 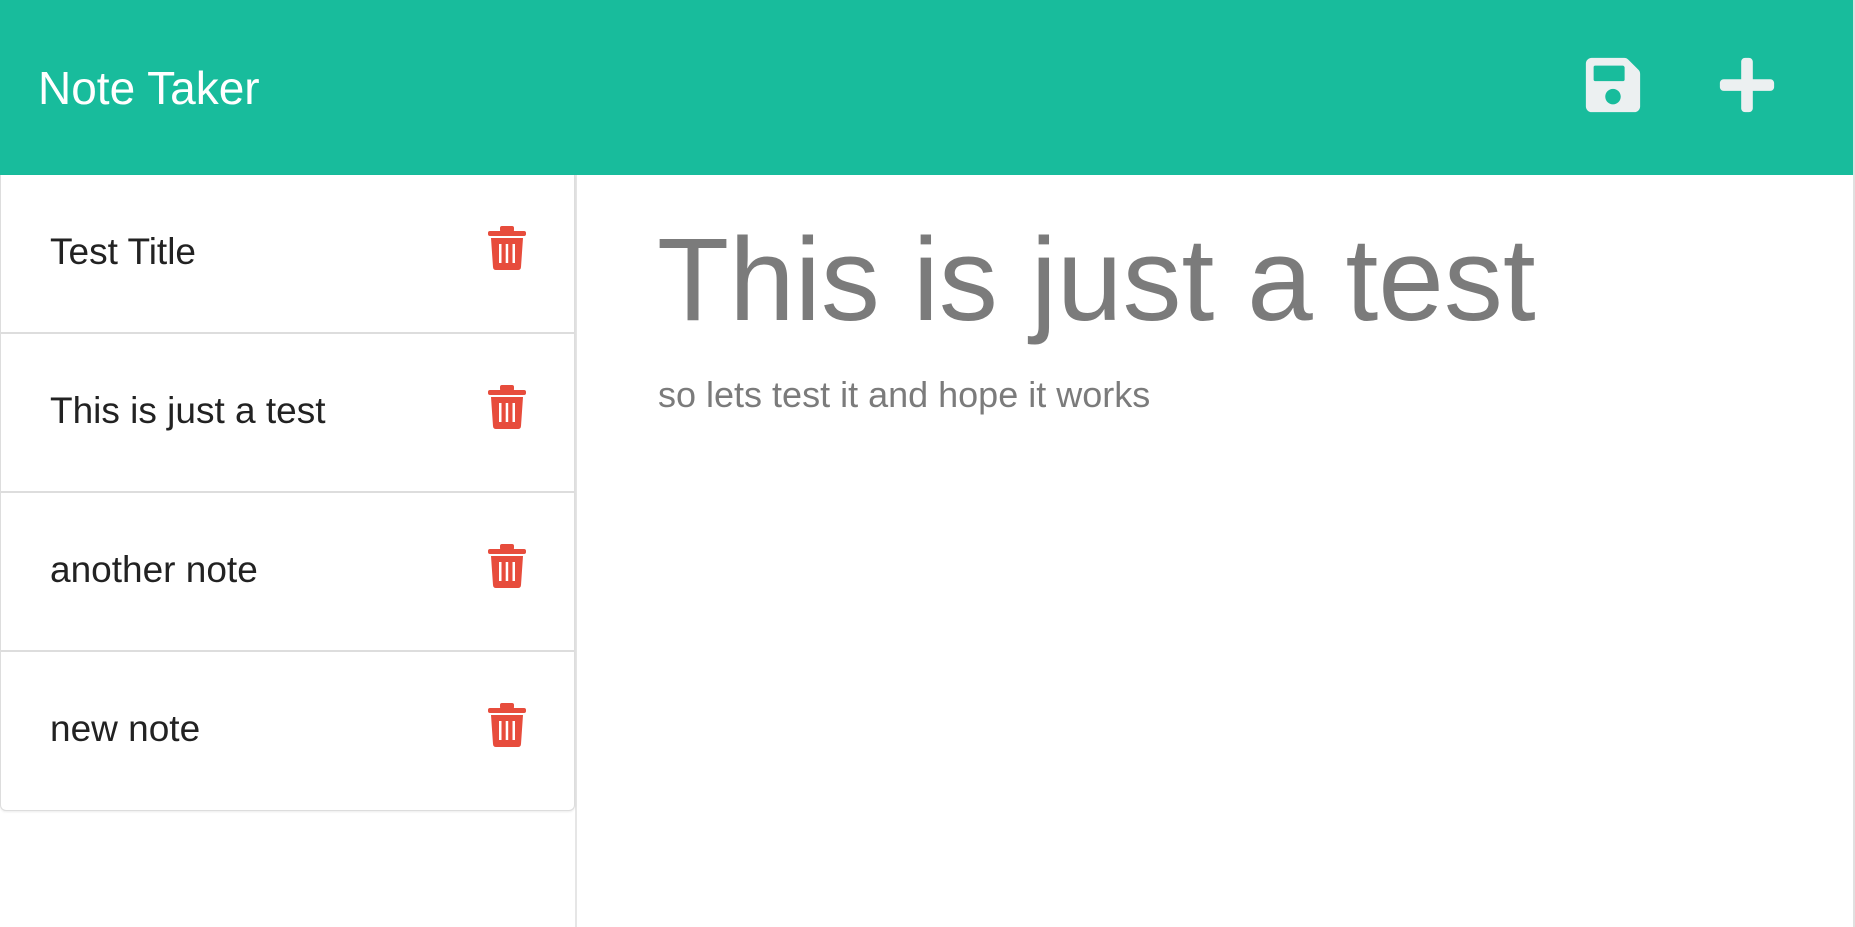 I want to click on list-item: another note, so click(x=287, y=572).